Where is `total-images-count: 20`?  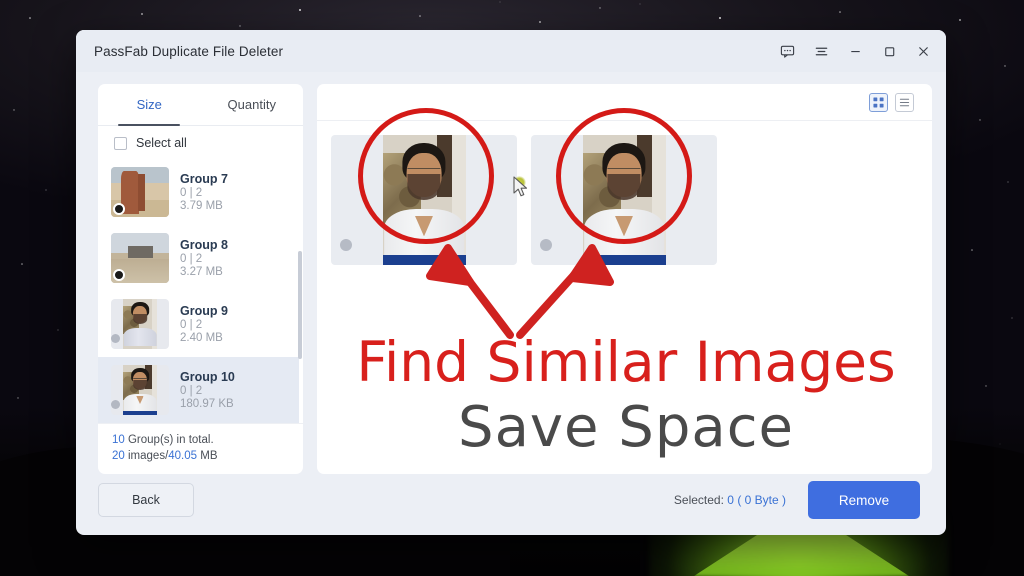 total-images-count: 20 is located at coordinates (118, 456).